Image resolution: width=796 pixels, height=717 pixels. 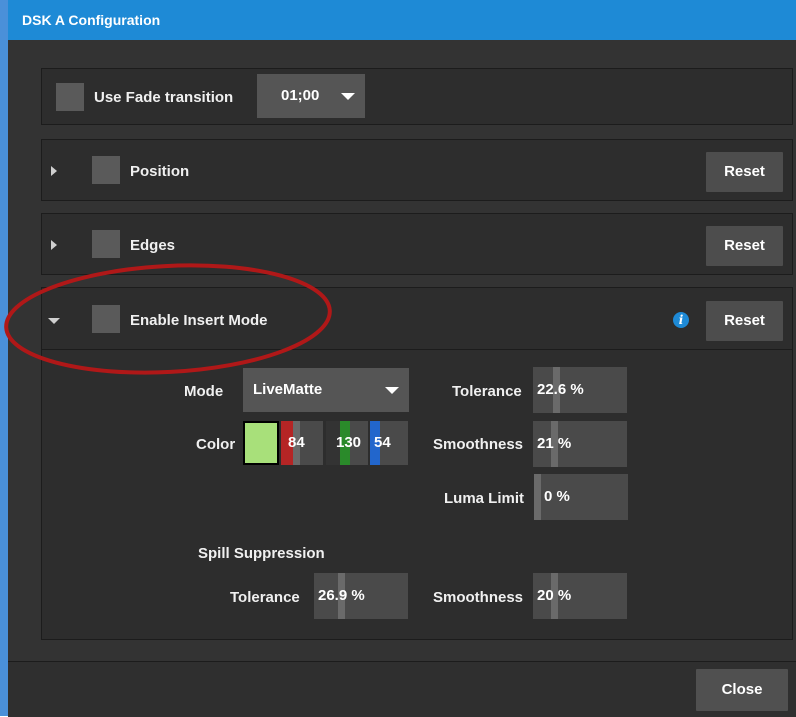 What do you see at coordinates (300, 95) in the screenshot?
I see `fade-duration-value: 01;00` at bounding box center [300, 95].